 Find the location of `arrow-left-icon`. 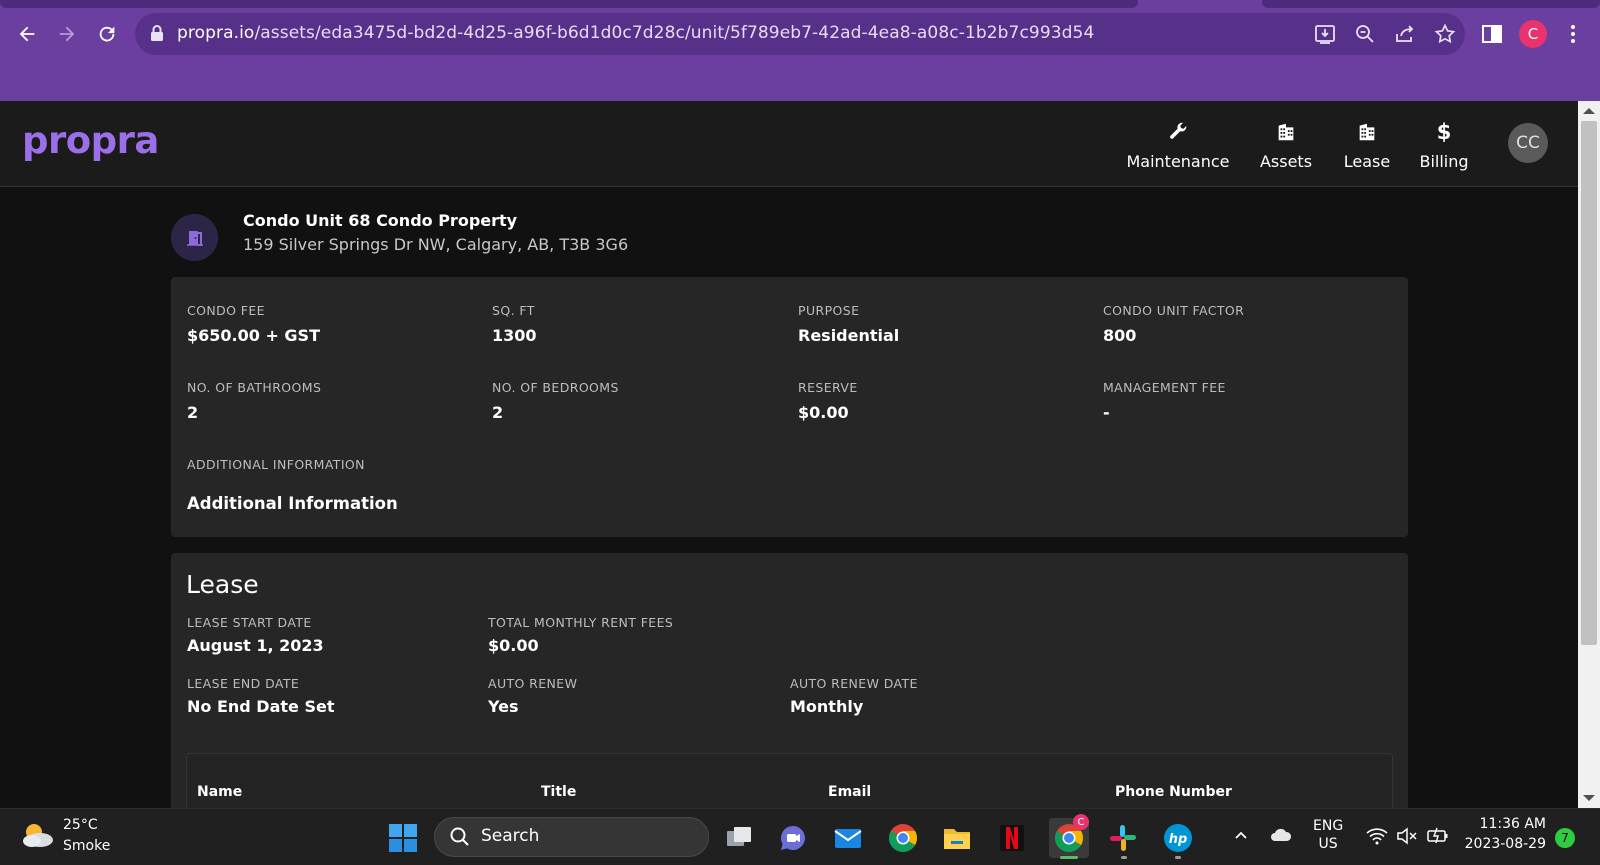

arrow-left-icon is located at coordinates (27, 34).